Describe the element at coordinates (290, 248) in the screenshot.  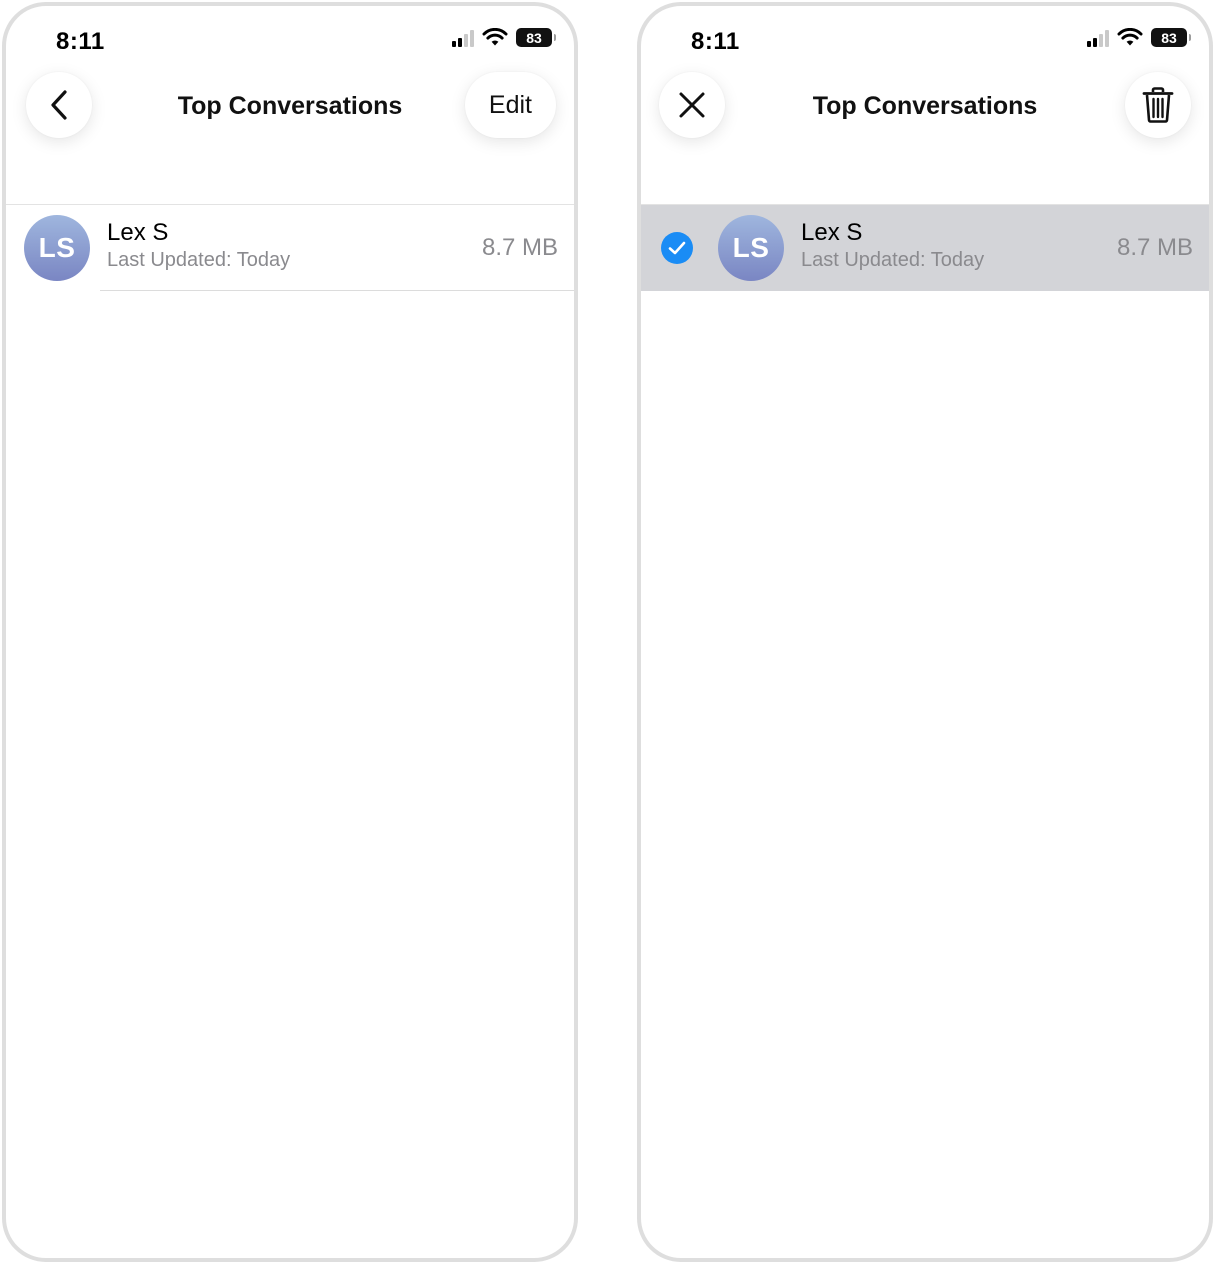
I see `conversation-row: LS Lex S Last Updated: Today 8.7 MB` at that location.